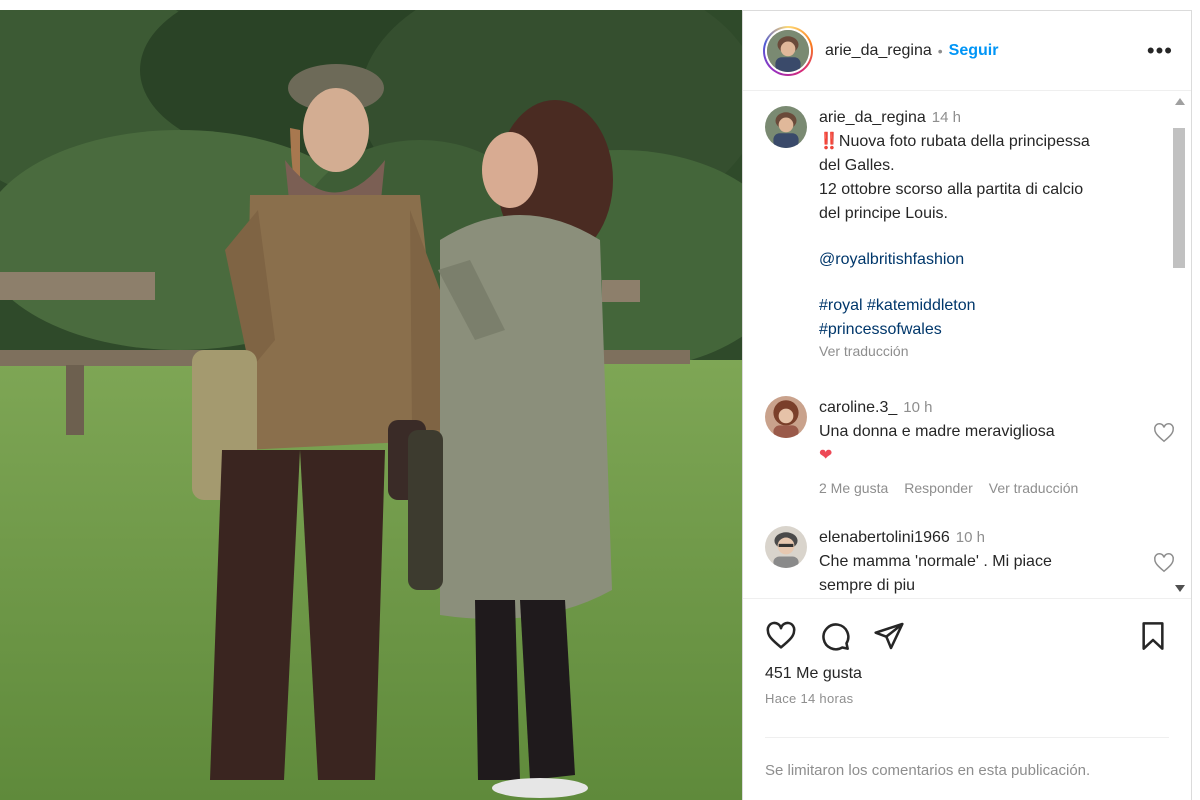 The height and width of the screenshot is (800, 1200). Describe the element at coordinates (872, 117) in the screenshot. I see `caption-username: arie_da_regina` at that location.